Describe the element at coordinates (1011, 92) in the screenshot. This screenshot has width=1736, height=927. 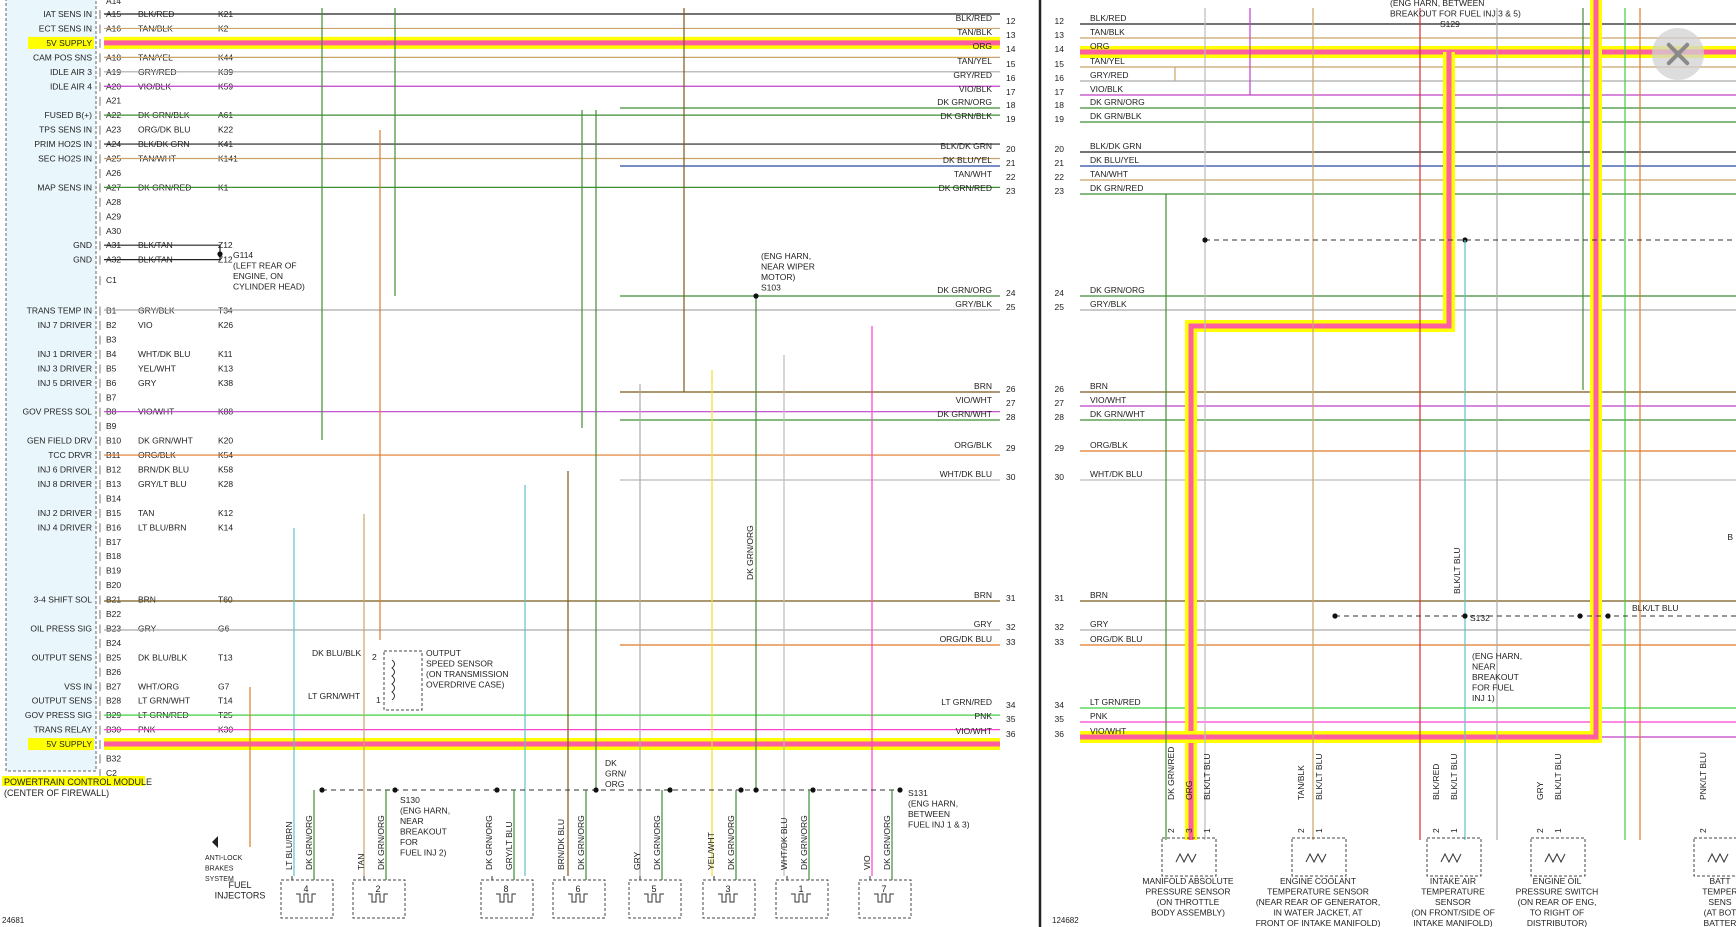
I see `connector-pin-number: 17` at that location.